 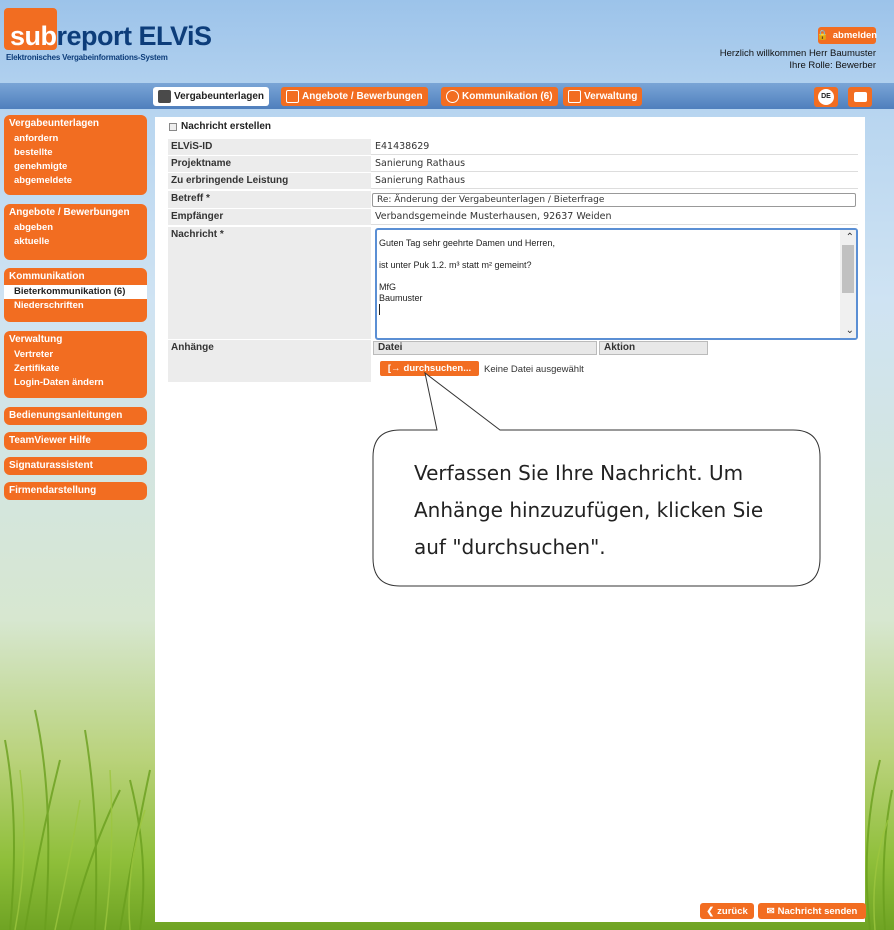 I want to click on label-elvis-id: ELViS-ID, so click(x=269, y=147).